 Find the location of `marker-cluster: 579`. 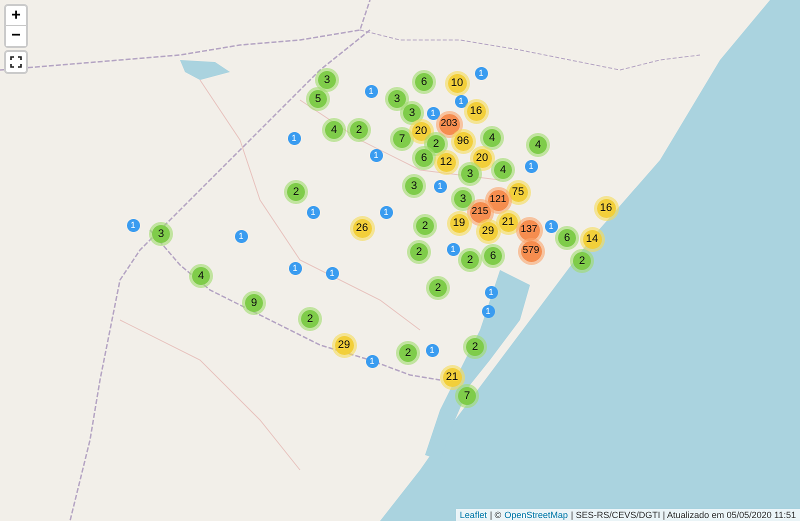

marker-cluster: 579 is located at coordinates (531, 251).